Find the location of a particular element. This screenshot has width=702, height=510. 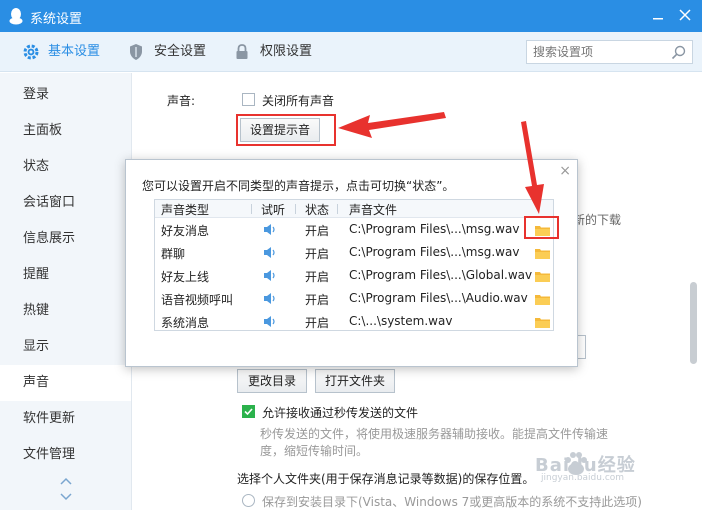

search-icon is located at coordinates (678, 52).